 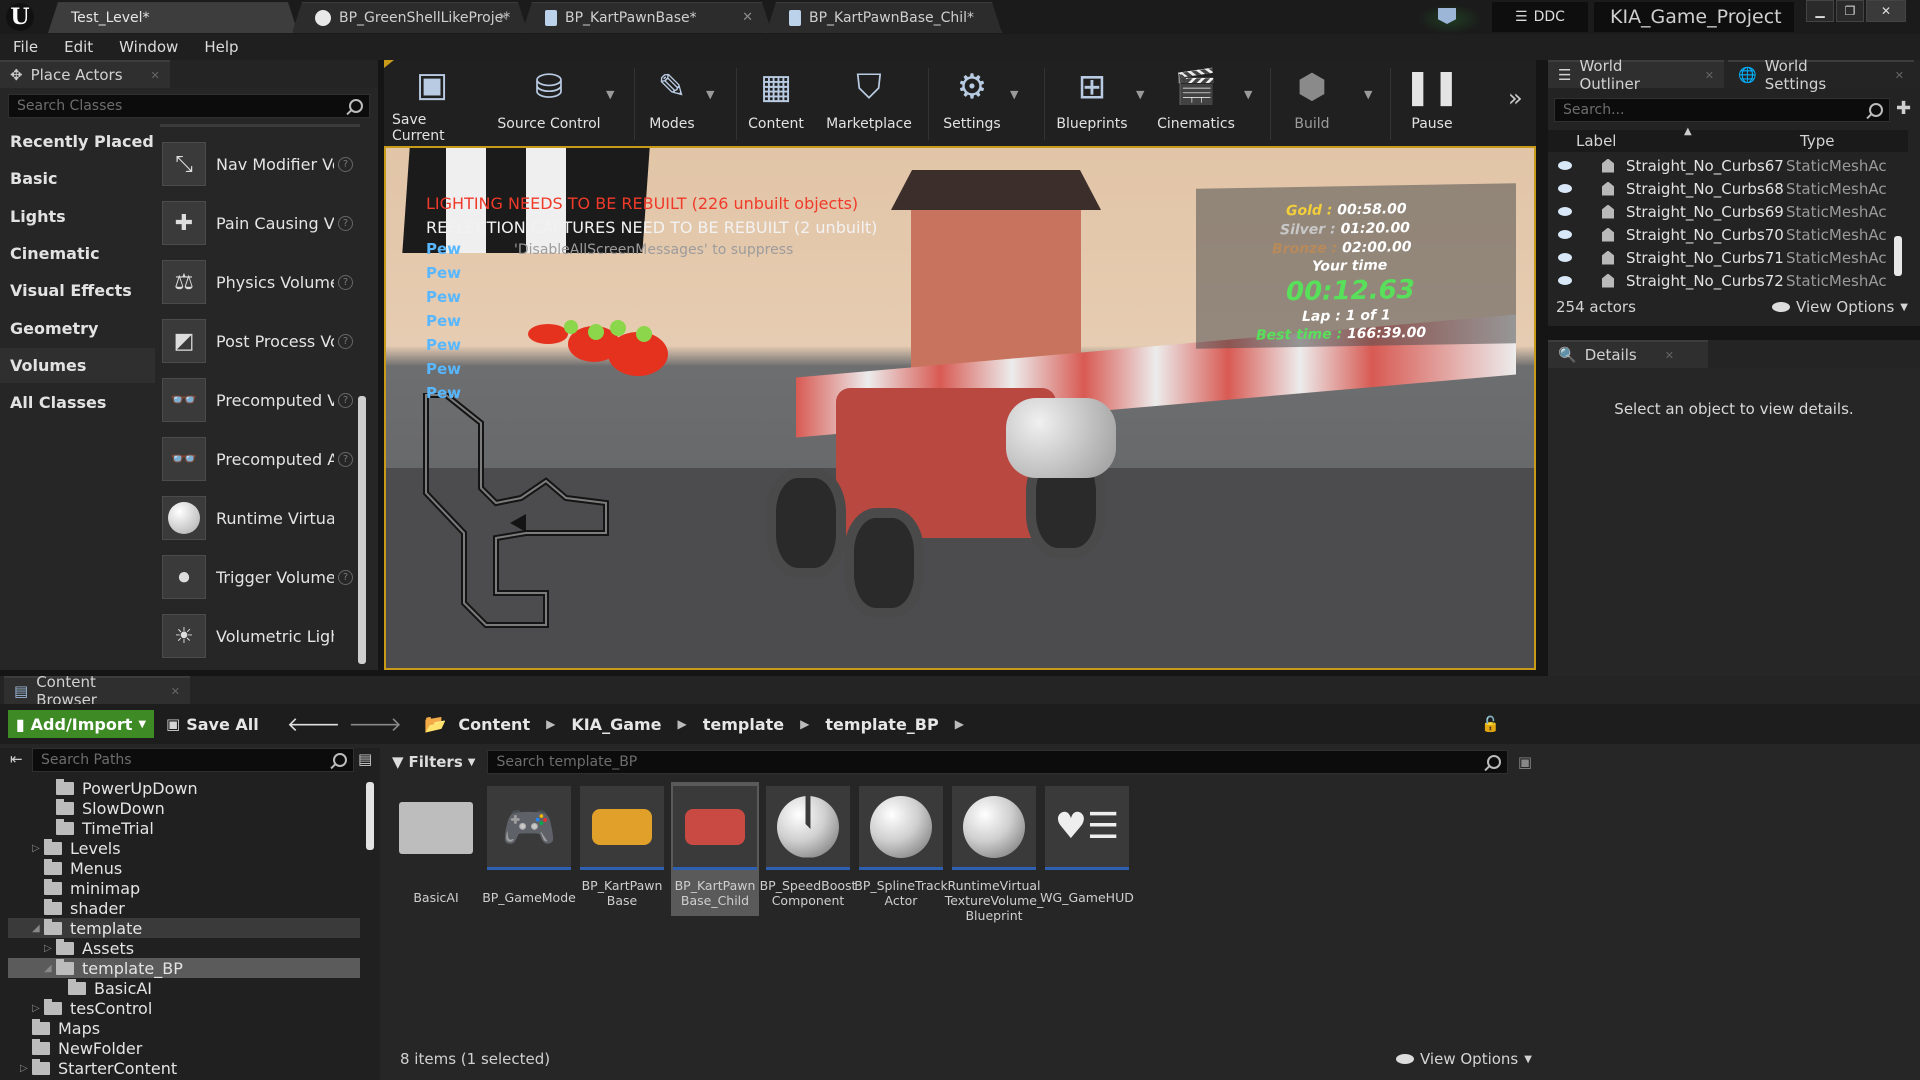 I want to click on breadcrumb-kia-game: KIA_Game, so click(x=616, y=724).